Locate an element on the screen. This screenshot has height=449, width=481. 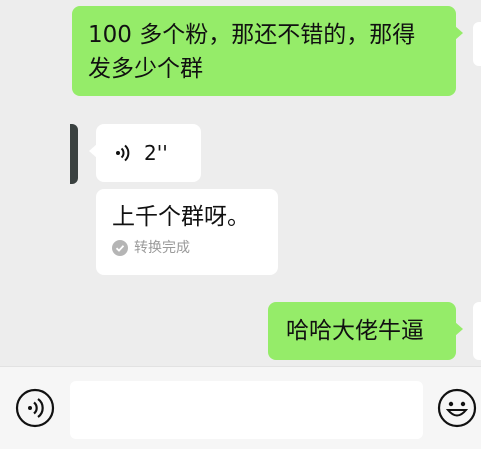
voice-message-bubble: 2'' is located at coordinates (145, 153).